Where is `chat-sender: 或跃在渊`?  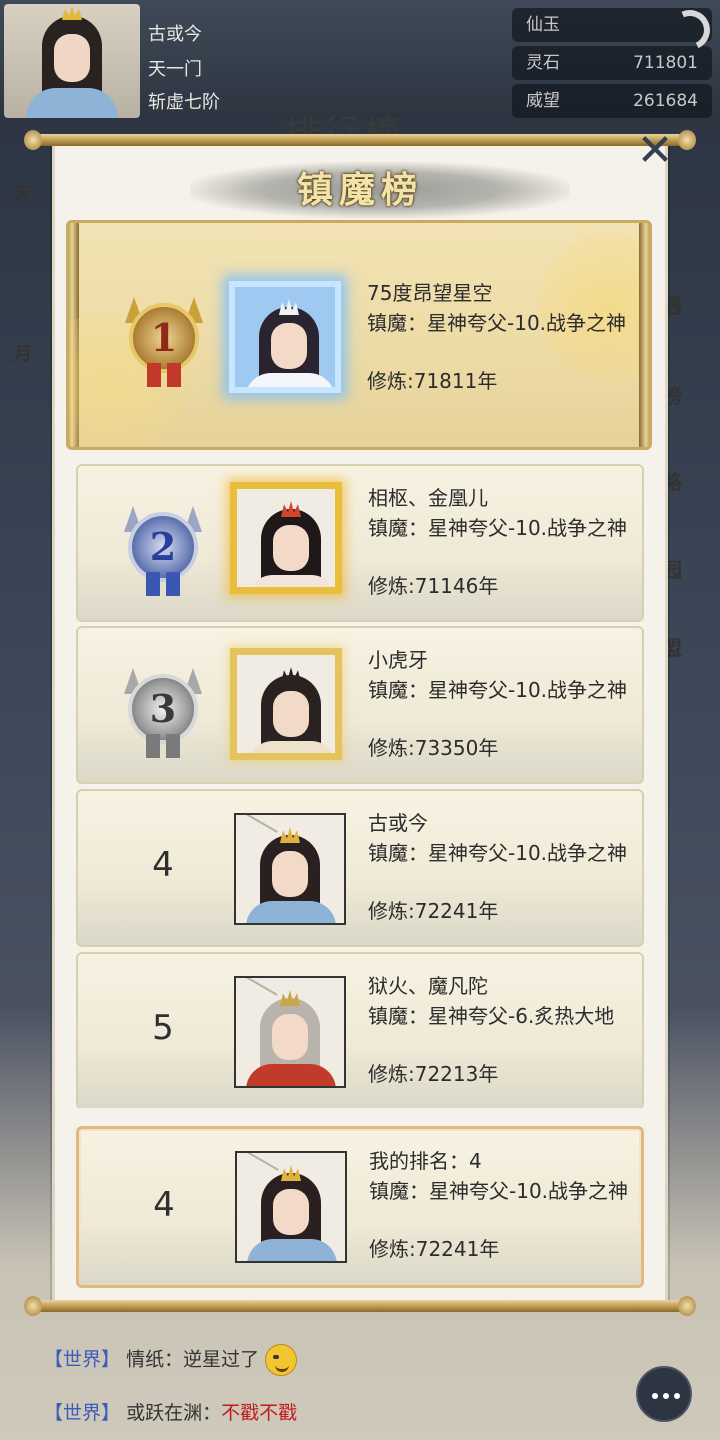 chat-sender: 或跃在渊 is located at coordinates (164, 1413).